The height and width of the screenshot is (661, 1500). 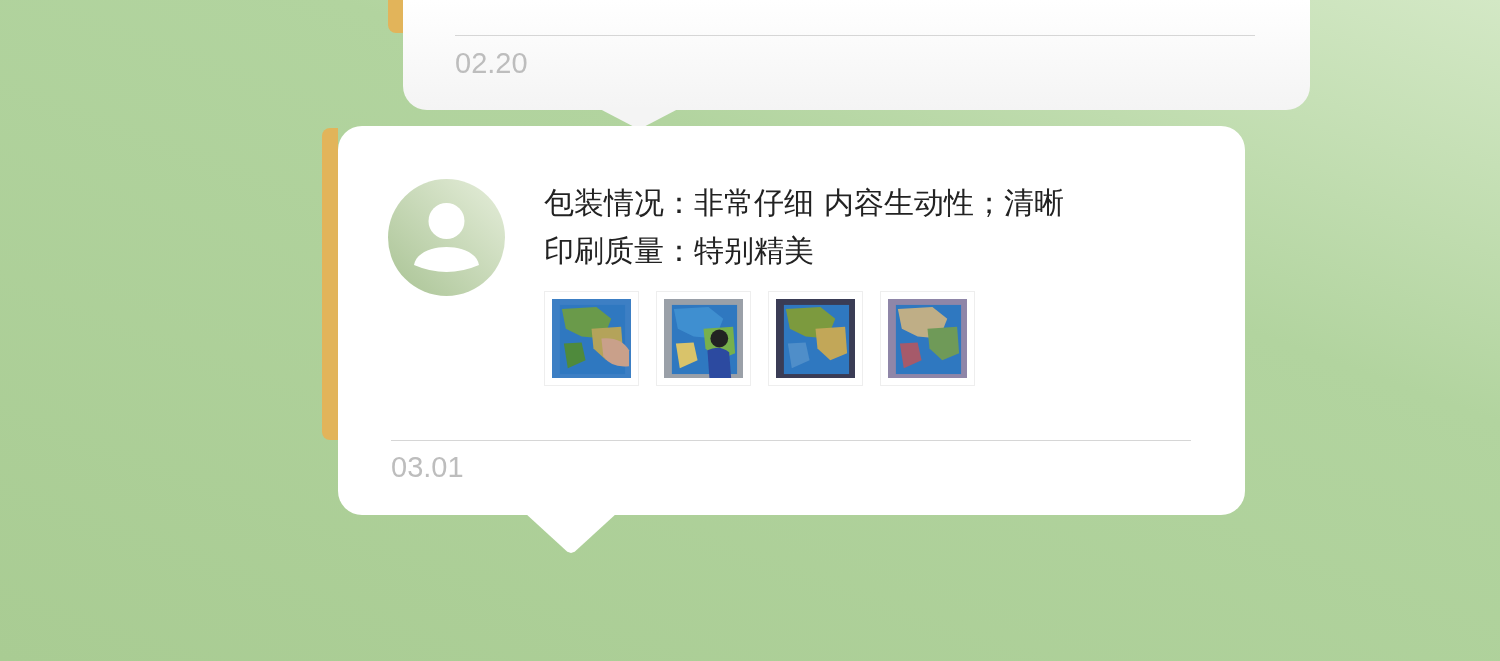 What do you see at coordinates (428, 467) in the screenshot?
I see `comment-date: 03.01` at bounding box center [428, 467].